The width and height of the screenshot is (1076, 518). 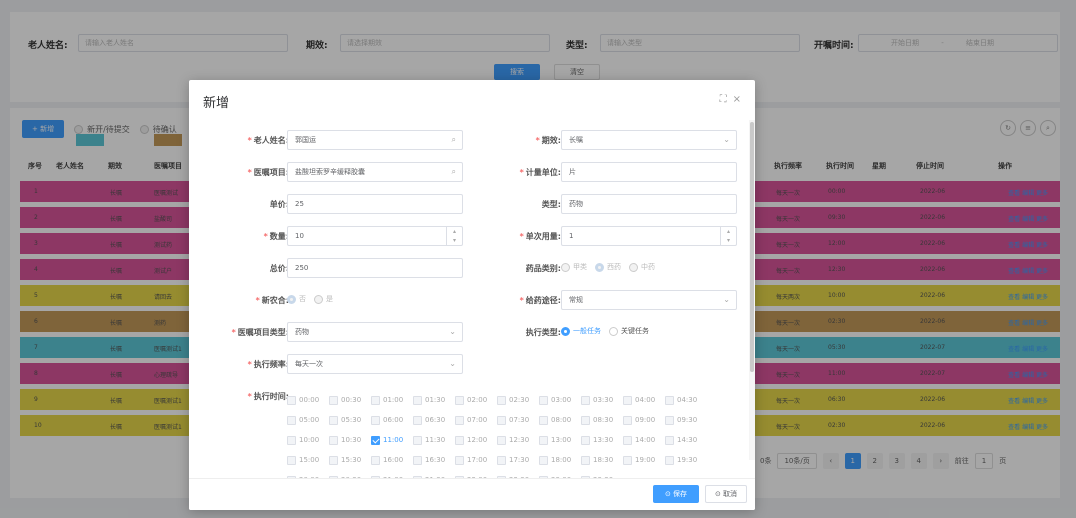 What do you see at coordinates (375, 172) in the screenshot?
I see `item-input: 盐酸坦索罗辛缓释胶囊 ⌕` at bounding box center [375, 172].